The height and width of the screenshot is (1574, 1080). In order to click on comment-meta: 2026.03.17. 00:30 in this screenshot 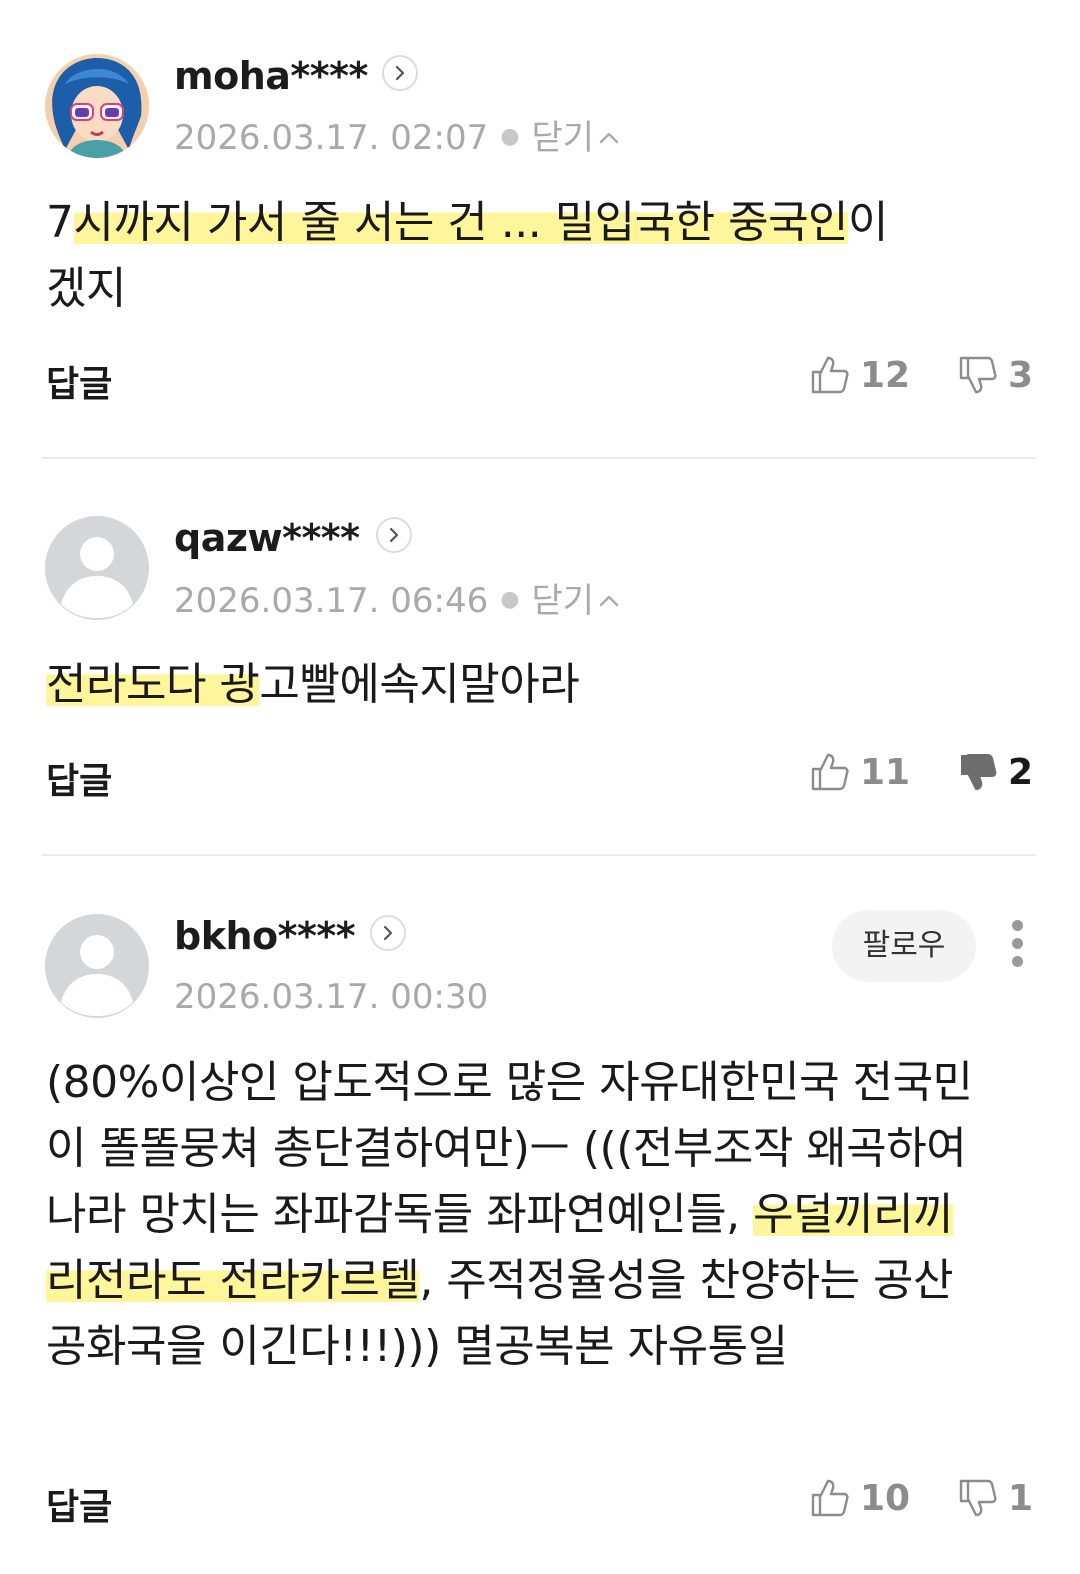, I will do `click(331, 997)`.